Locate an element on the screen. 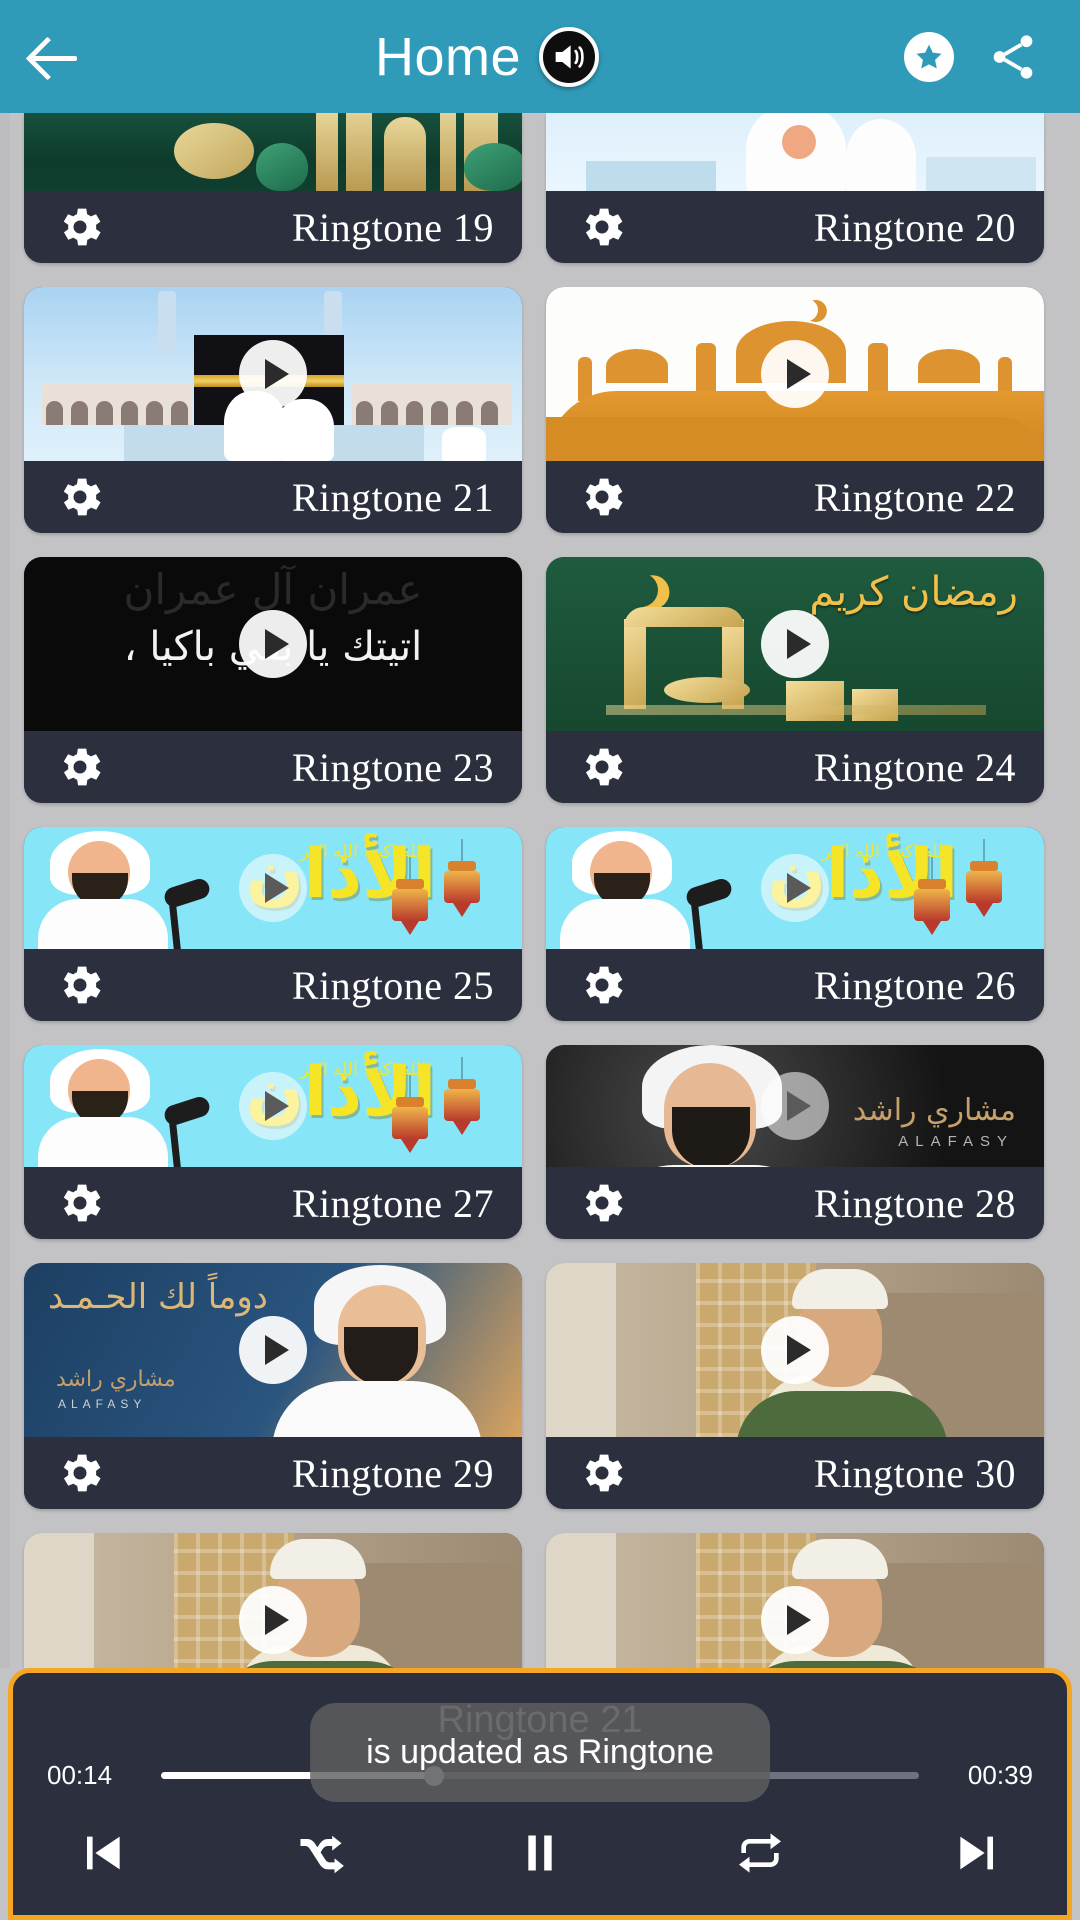 The height and width of the screenshot is (1920, 1080). card-footer: Ringtone 27 is located at coordinates (273, 1203).